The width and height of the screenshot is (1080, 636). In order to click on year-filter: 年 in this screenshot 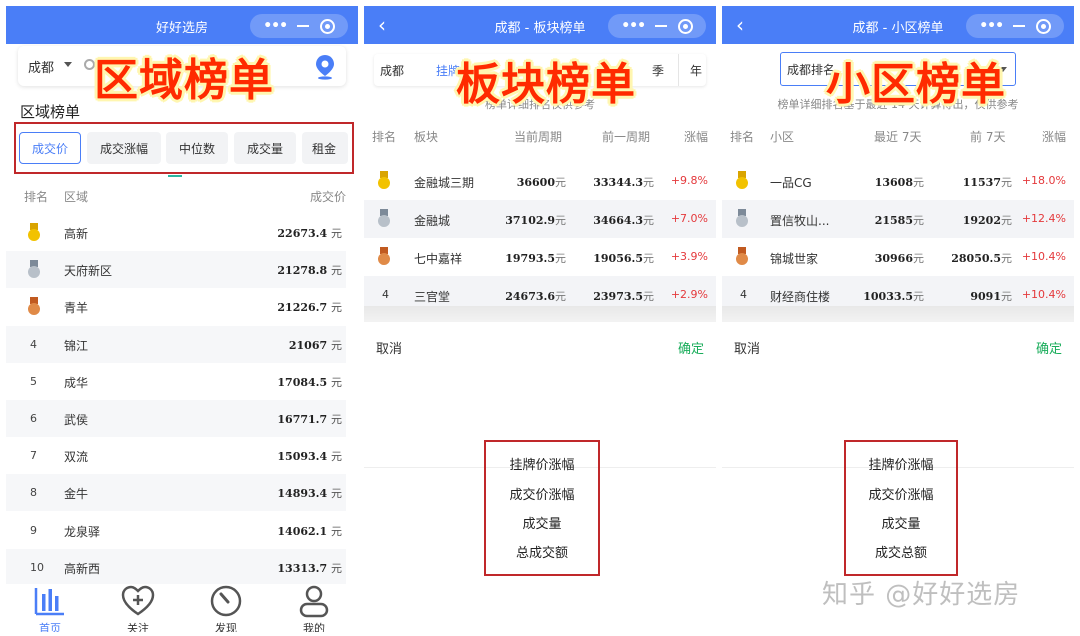, I will do `click(696, 70)`.